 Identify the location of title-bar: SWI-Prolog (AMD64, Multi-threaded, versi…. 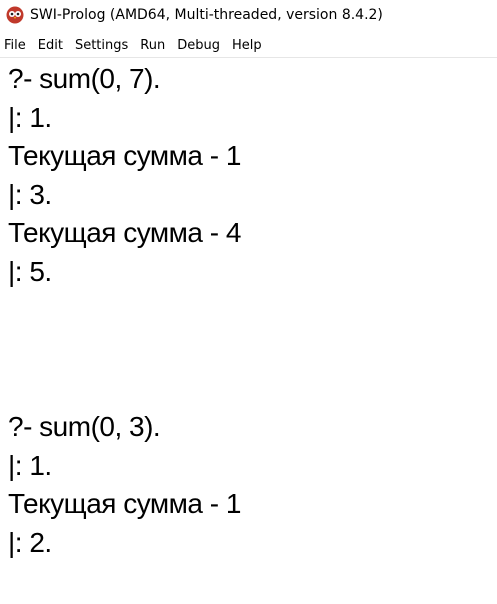
(248, 15).